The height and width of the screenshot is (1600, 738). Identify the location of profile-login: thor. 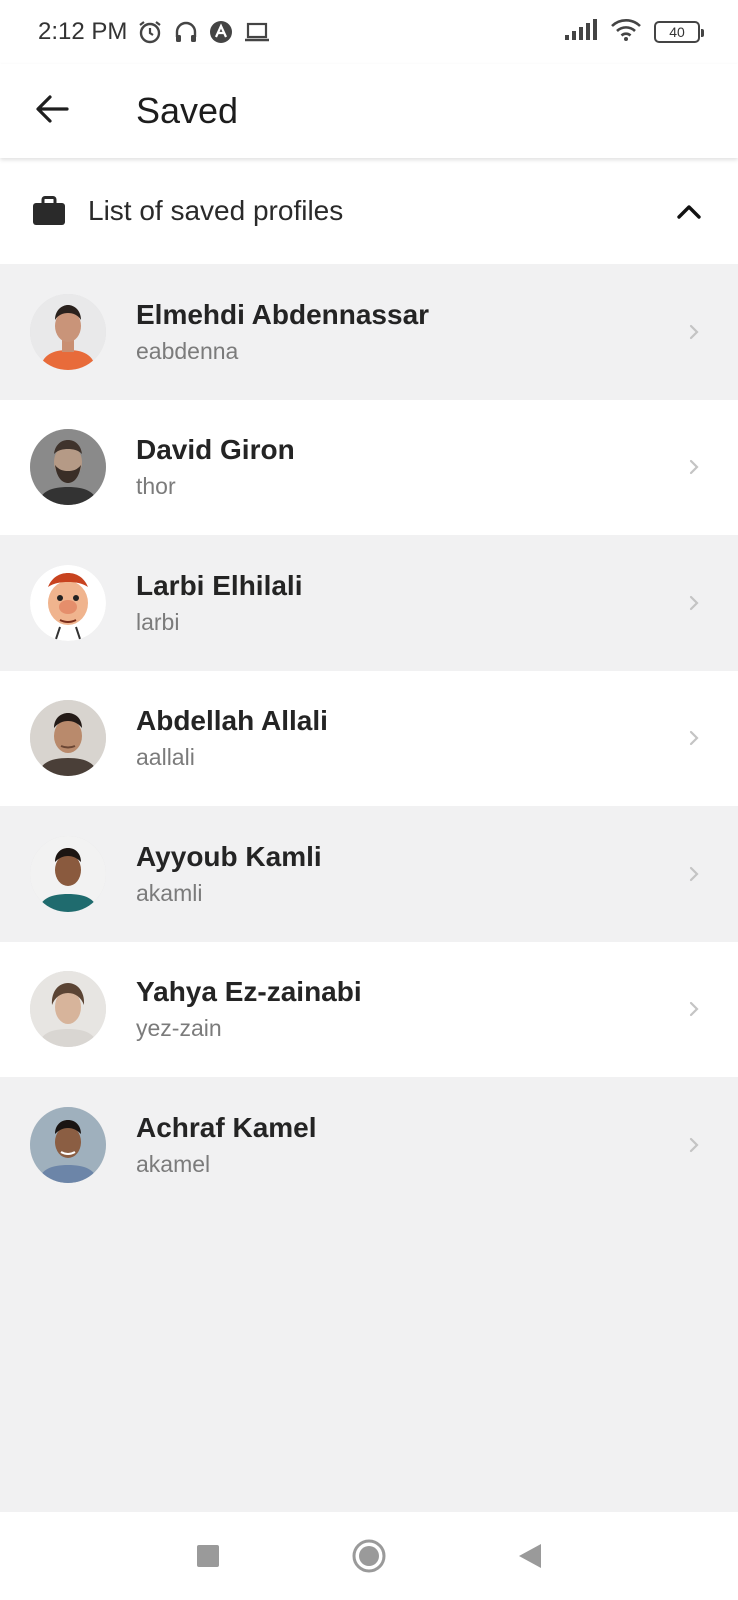
(156, 486).